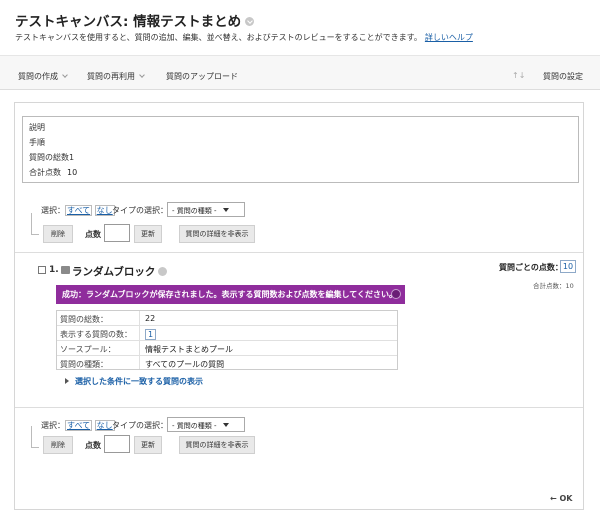 The height and width of the screenshot is (513, 600). What do you see at coordinates (561, 498) in the screenshot?
I see `ok-button: ← OK` at bounding box center [561, 498].